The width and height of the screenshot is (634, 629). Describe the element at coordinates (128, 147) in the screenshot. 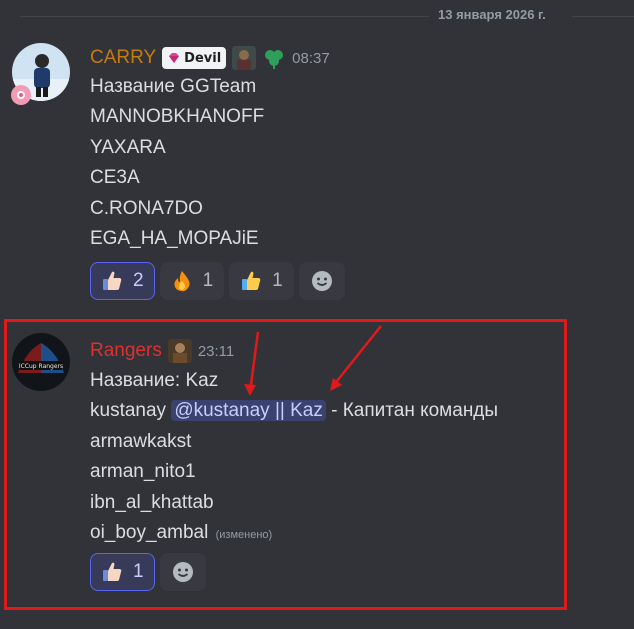

I see `message-line: YAXARA` at that location.